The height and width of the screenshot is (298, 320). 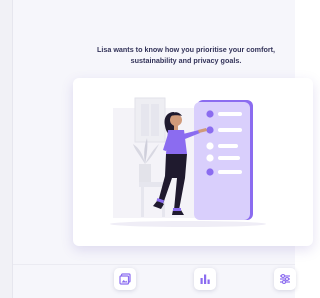 What do you see at coordinates (186, 60) in the screenshot?
I see `prompt-line-2: sustainability and privacy goals.` at bounding box center [186, 60].